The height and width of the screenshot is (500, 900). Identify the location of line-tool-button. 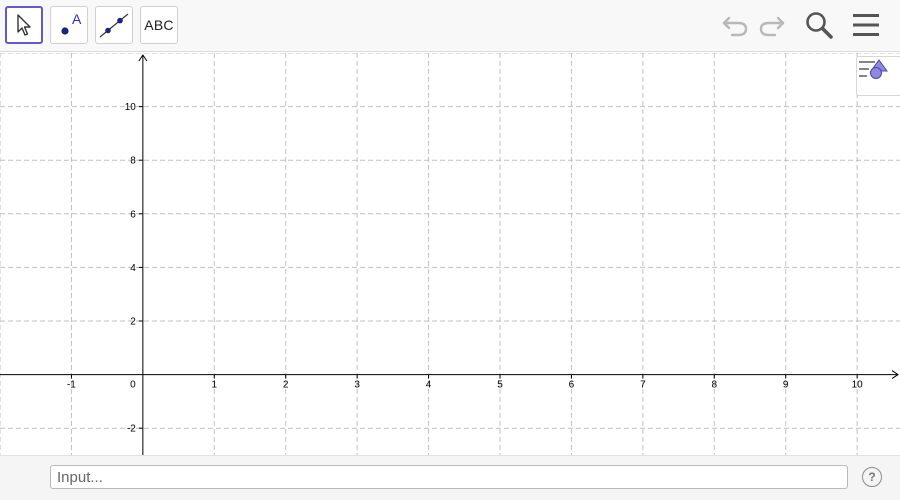
(114, 25).